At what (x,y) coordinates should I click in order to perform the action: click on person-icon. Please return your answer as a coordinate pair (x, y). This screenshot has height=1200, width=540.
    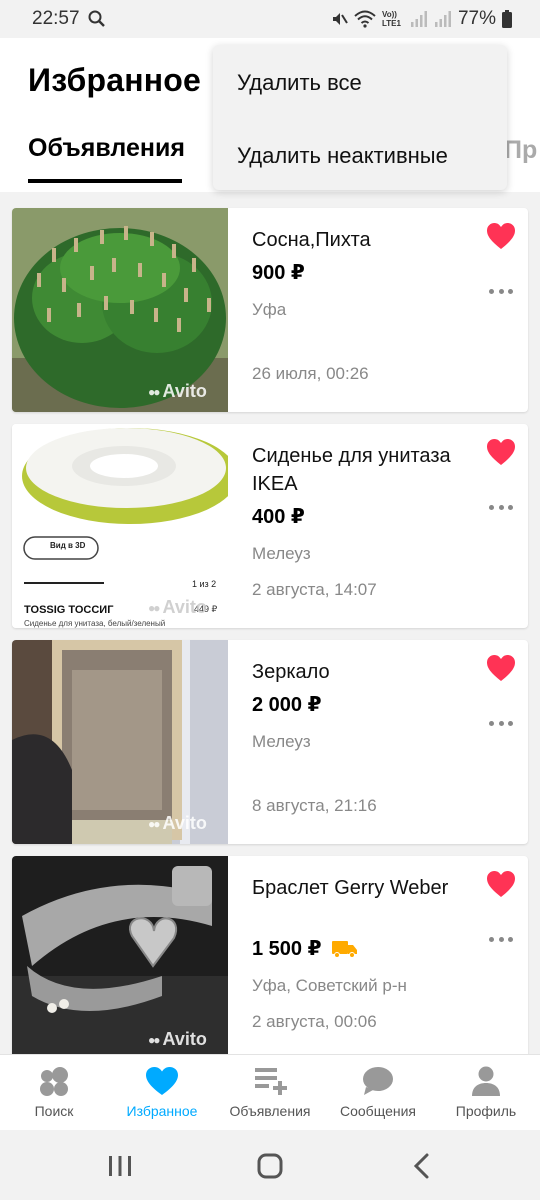
    Looking at the image, I should click on (486, 1081).